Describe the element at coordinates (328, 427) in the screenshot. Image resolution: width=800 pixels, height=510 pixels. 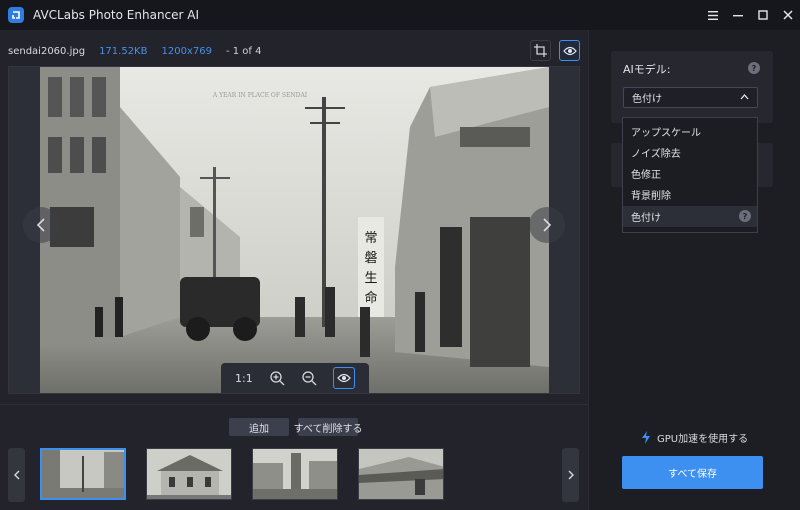
I see `delete-all-button: すべて削除する` at that location.